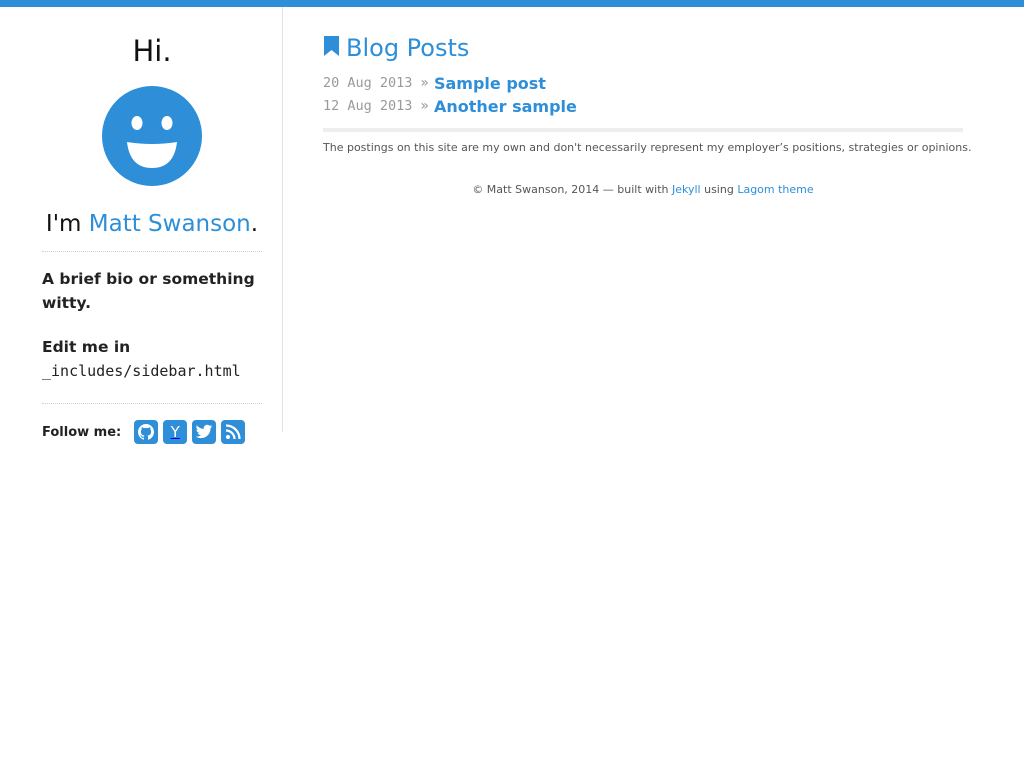  Describe the element at coordinates (368, 83) in the screenshot. I see `post-date: 20 Aug 2013` at that location.